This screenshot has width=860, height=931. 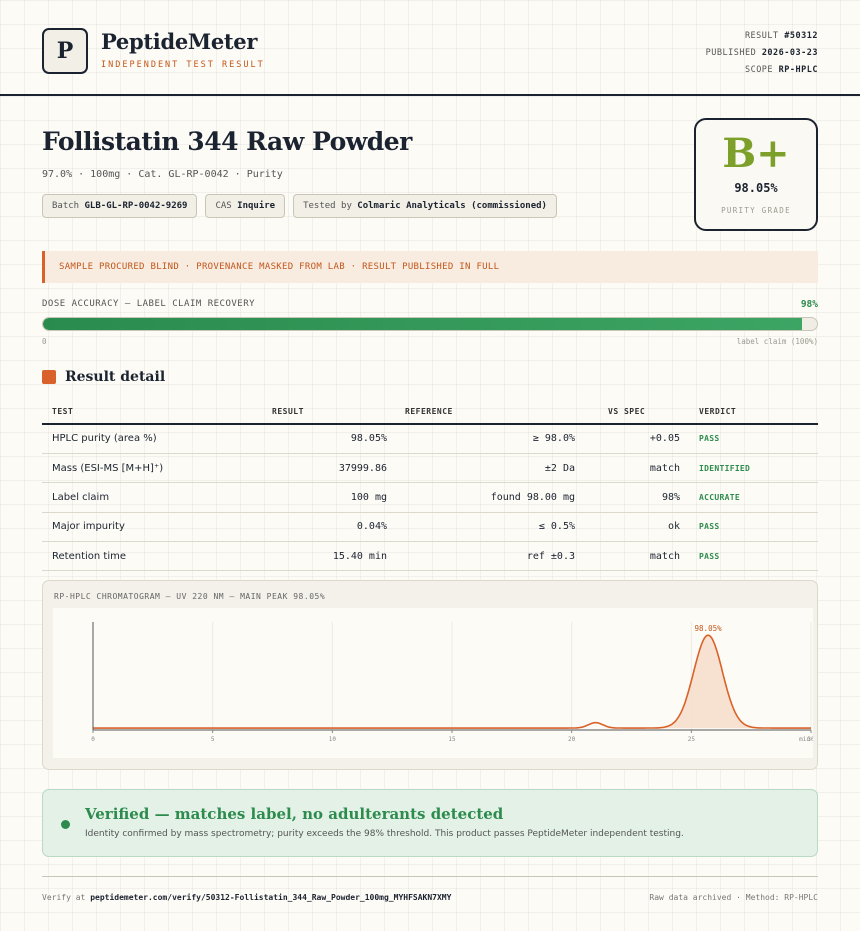 I want to click on cell-reference: ±2 Da, so click(x=481, y=468).